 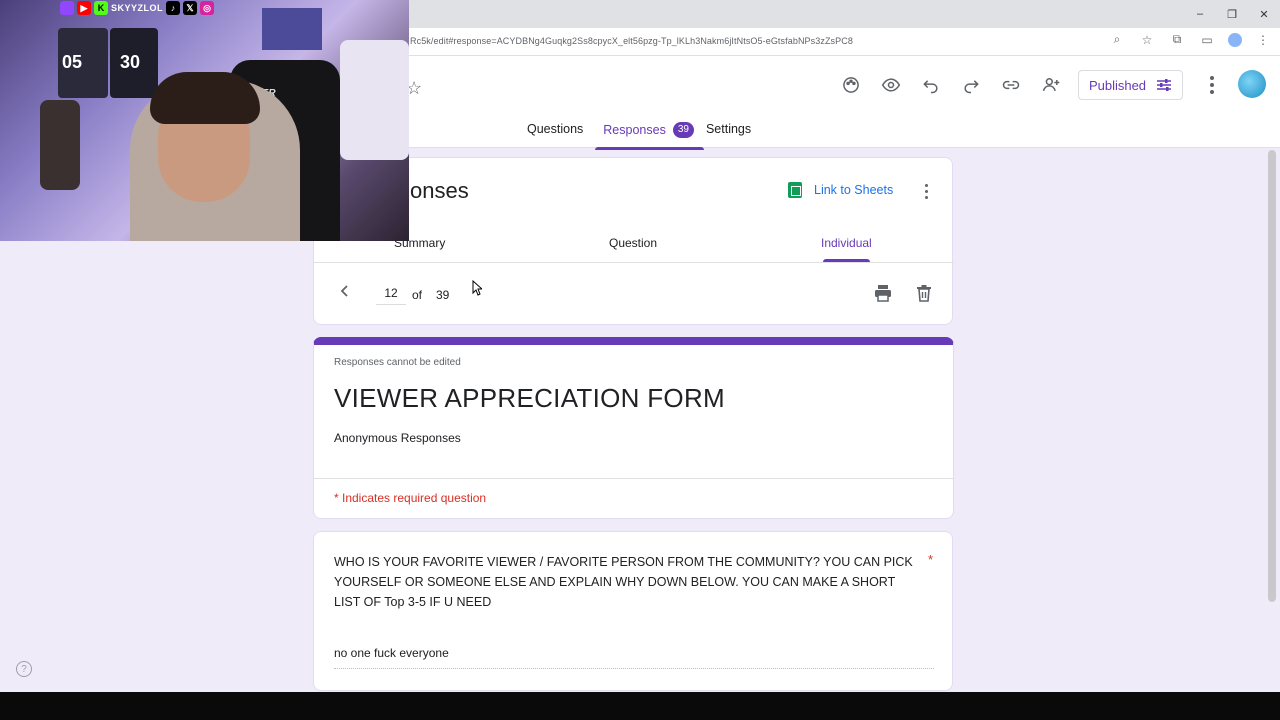 I want to click on responses-count-badge: 39, so click(x=683, y=130).